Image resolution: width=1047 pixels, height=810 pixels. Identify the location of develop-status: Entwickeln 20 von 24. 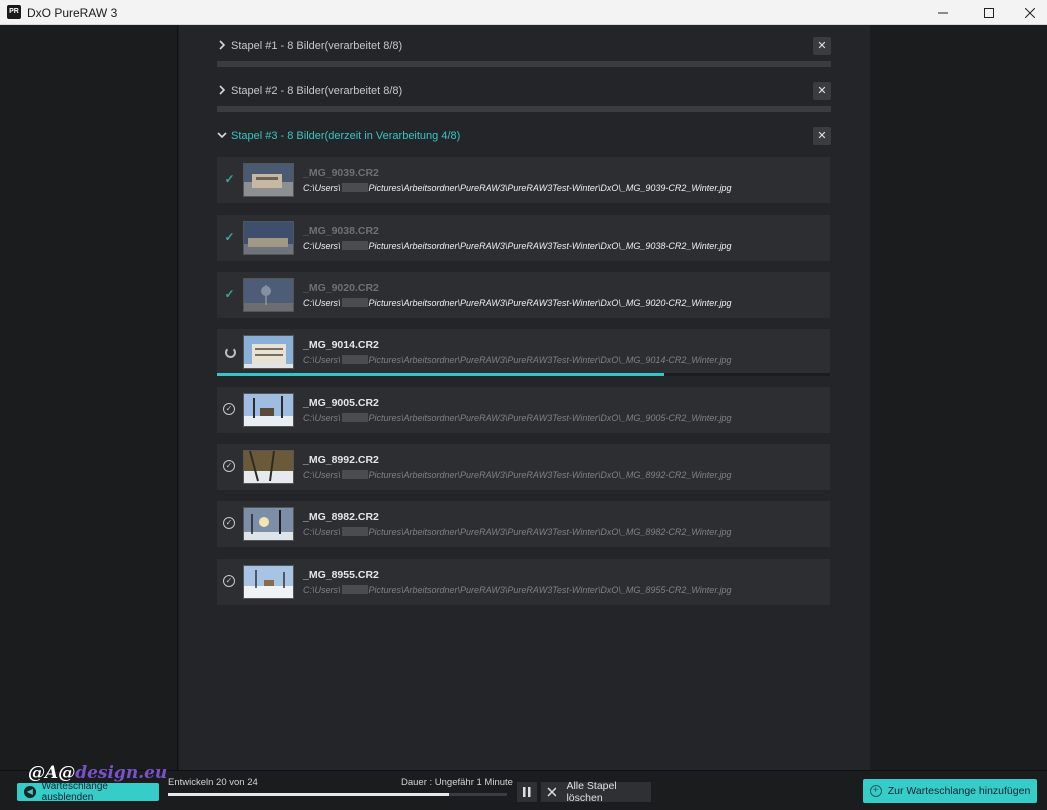
(213, 782).